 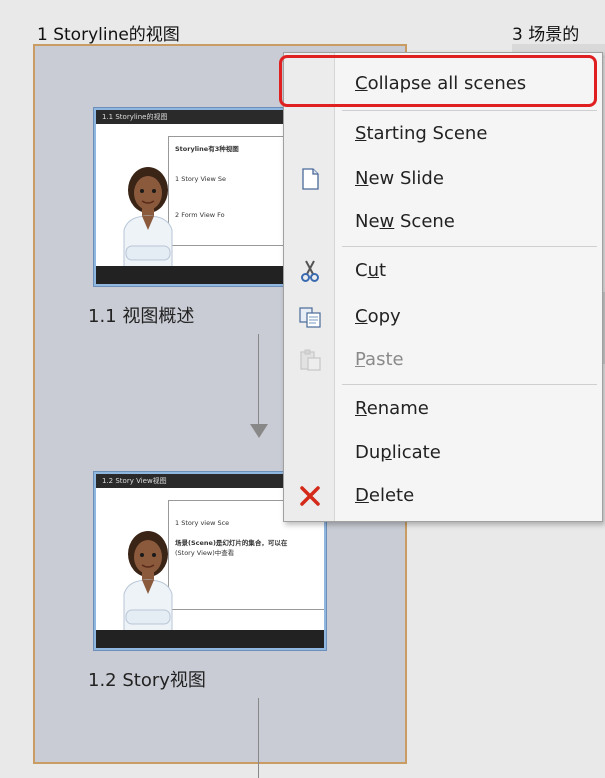 What do you see at coordinates (443, 409) in the screenshot?
I see `menu-item-rename: Rename` at bounding box center [443, 409].